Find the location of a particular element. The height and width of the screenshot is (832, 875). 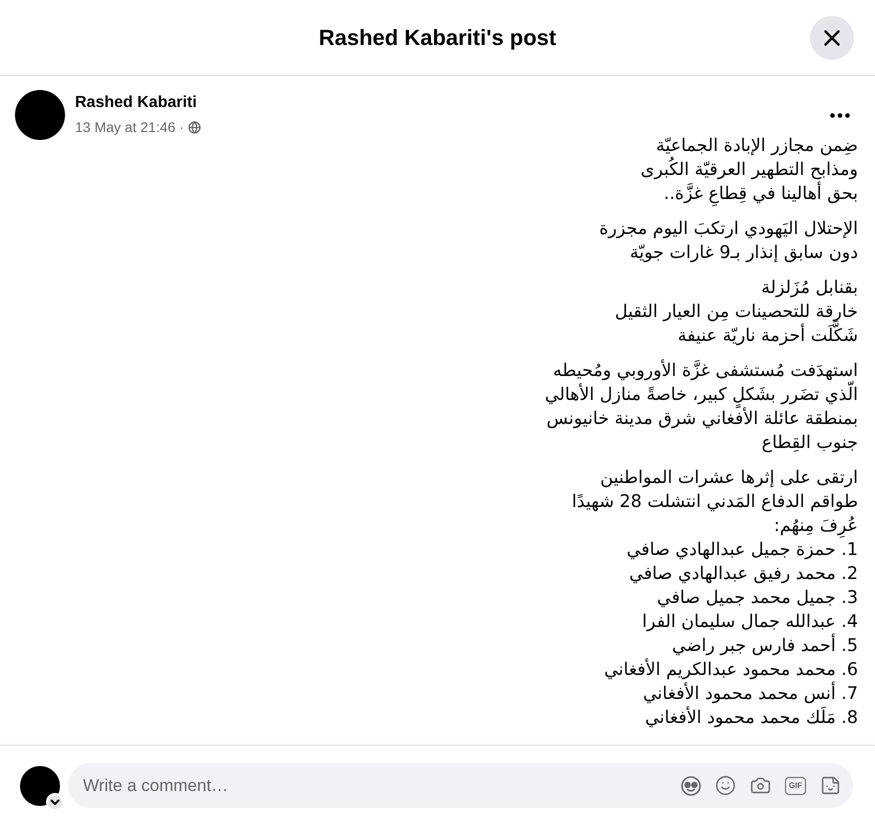

list-item: 8. مَلَك محمد محمود الأفغاني is located at coordinates (751, 718).